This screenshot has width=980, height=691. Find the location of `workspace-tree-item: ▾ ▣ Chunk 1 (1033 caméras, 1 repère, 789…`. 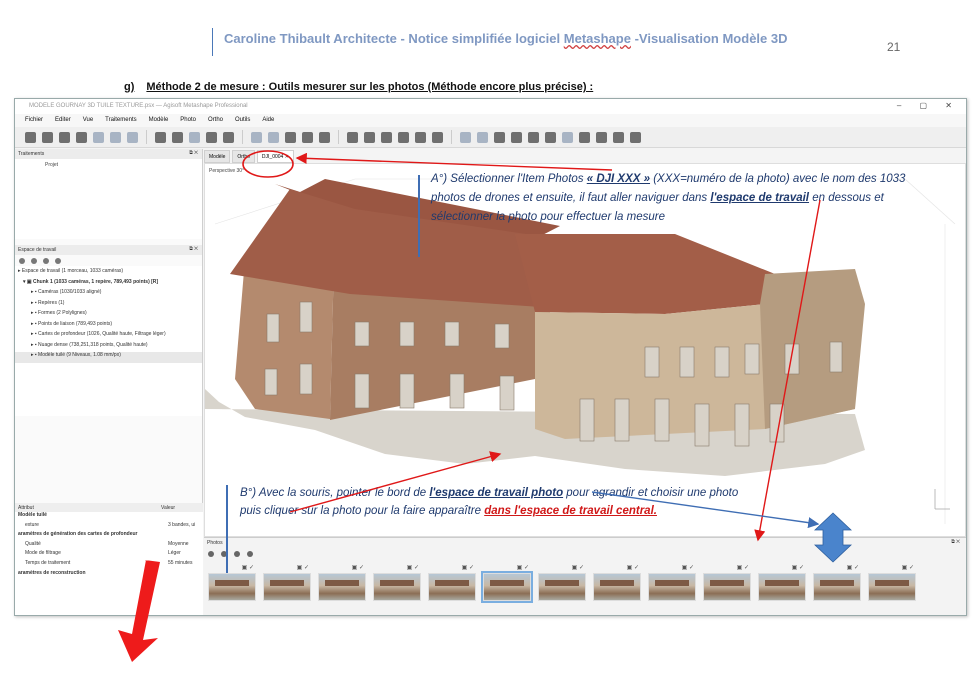

workspace-tree-item: ▾ ▣ Chunk 1 (1033 caméras, 1 repère, 789… is located at coordinates (108, 284).